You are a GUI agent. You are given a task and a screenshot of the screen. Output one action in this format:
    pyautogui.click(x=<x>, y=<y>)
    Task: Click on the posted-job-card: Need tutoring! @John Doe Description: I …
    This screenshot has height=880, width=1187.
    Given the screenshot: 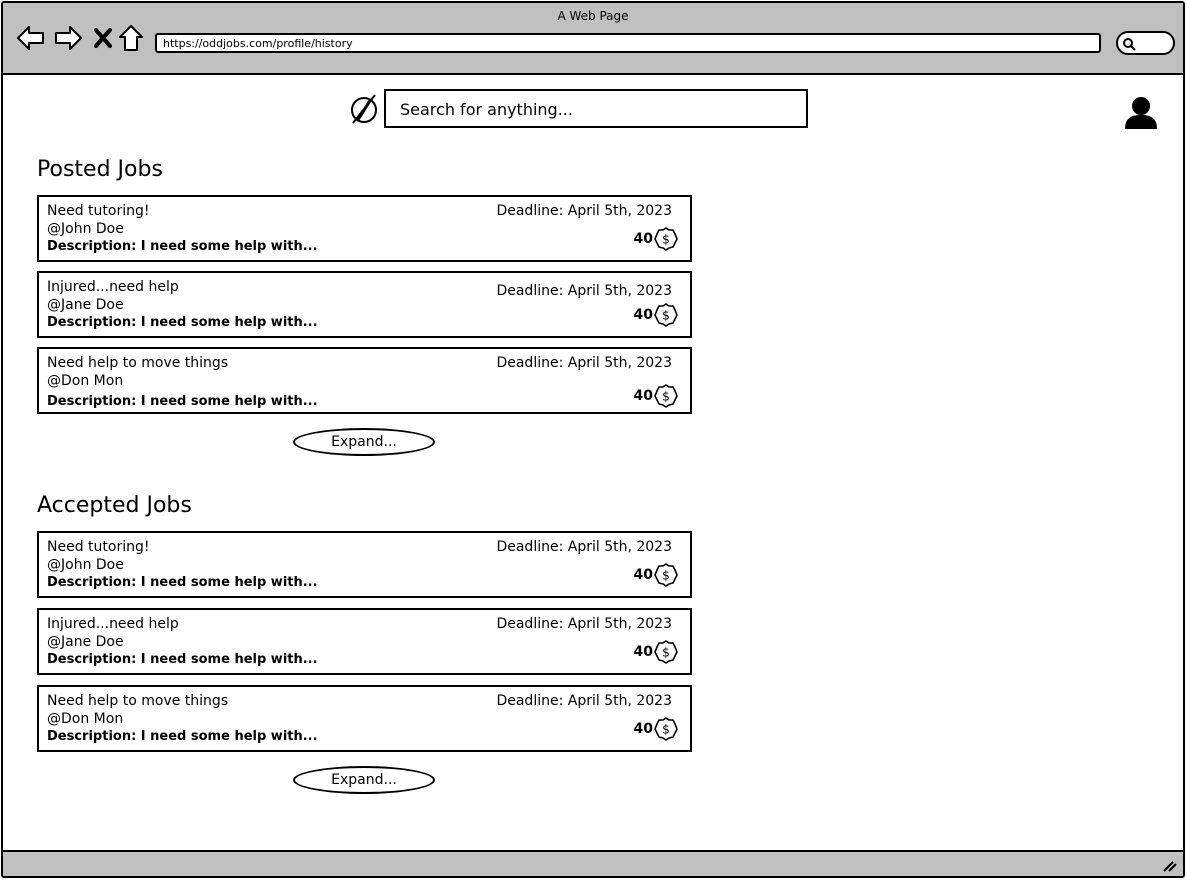 What is the action you would take?
    pyautogui.click(x=364, y=228)
    